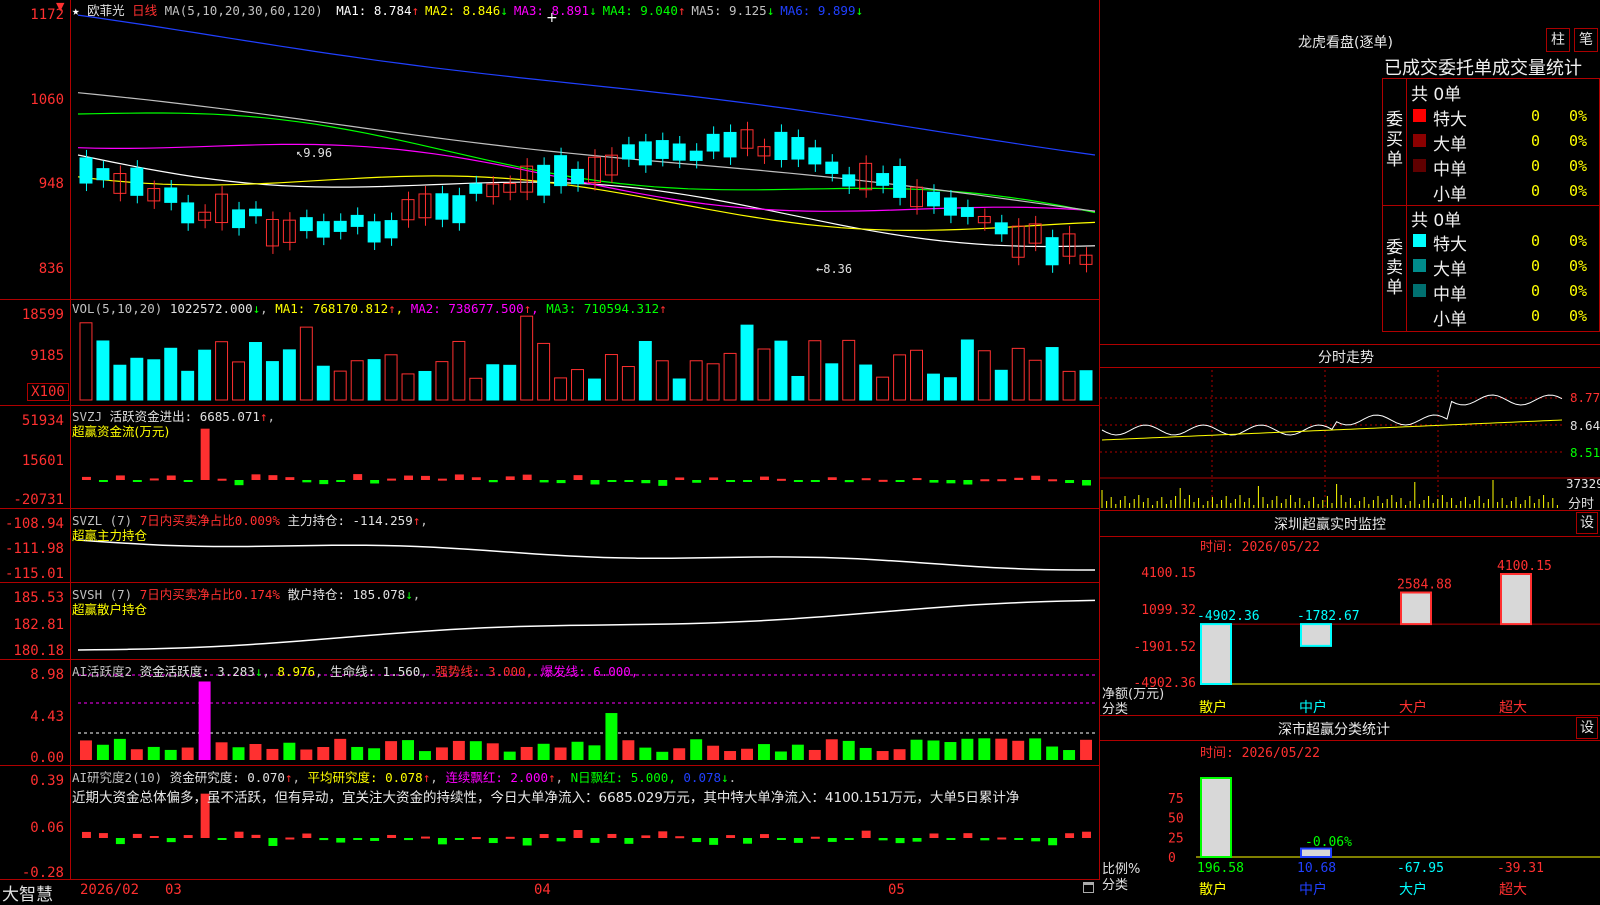  I want to click on sz-monitor-bar, so click(1416, 608).